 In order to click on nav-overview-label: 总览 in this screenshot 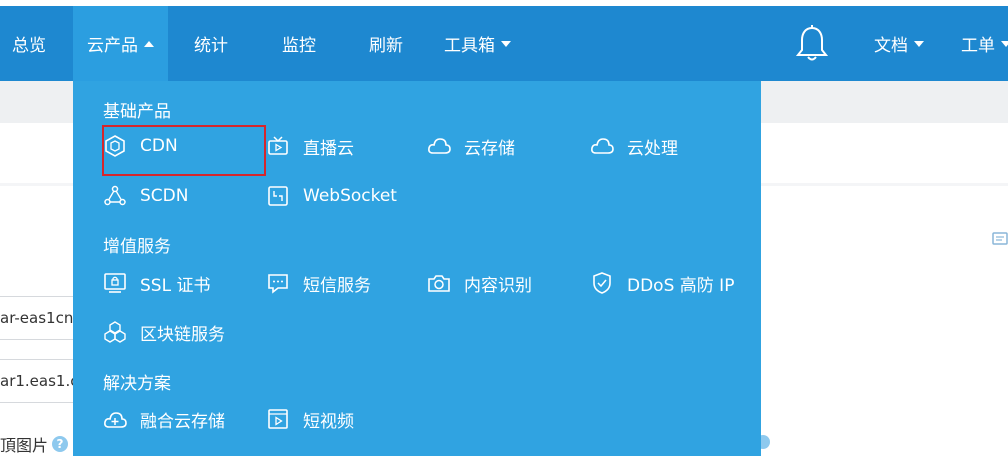, I will do `click(29, 46)`.